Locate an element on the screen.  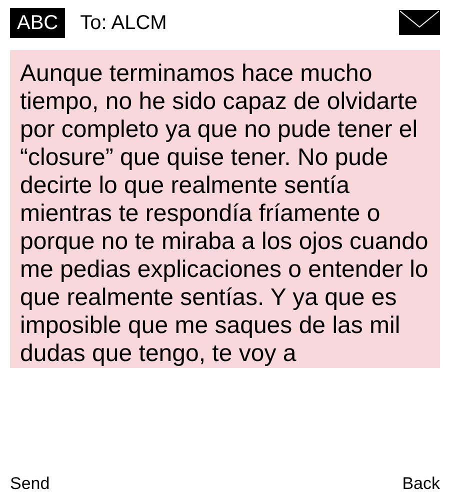
envelope-icon is located at coordinates (419, 22).